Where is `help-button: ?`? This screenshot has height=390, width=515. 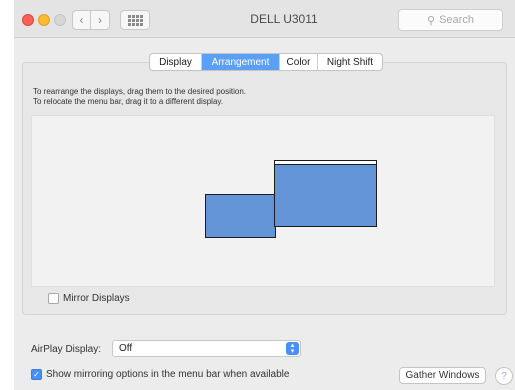 help-button: ? is located at coordinates (504, 376).